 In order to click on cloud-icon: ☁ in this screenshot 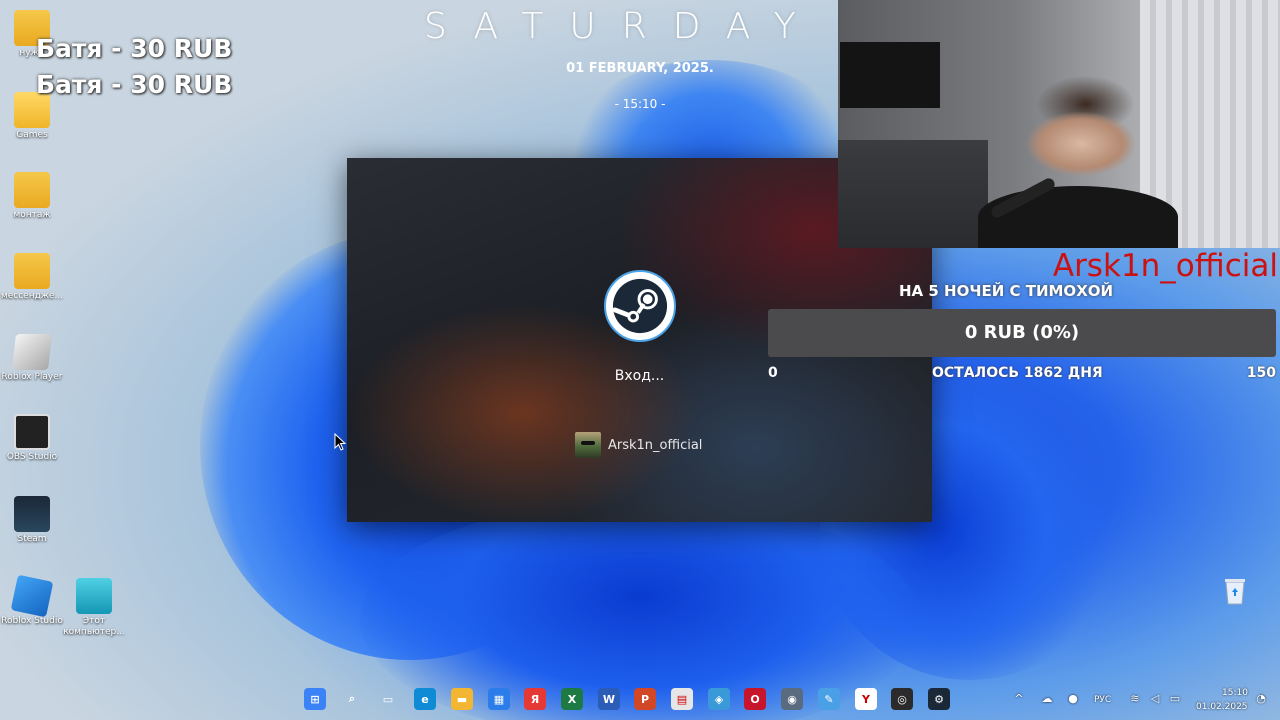, I will do `click(1047, 699)`.